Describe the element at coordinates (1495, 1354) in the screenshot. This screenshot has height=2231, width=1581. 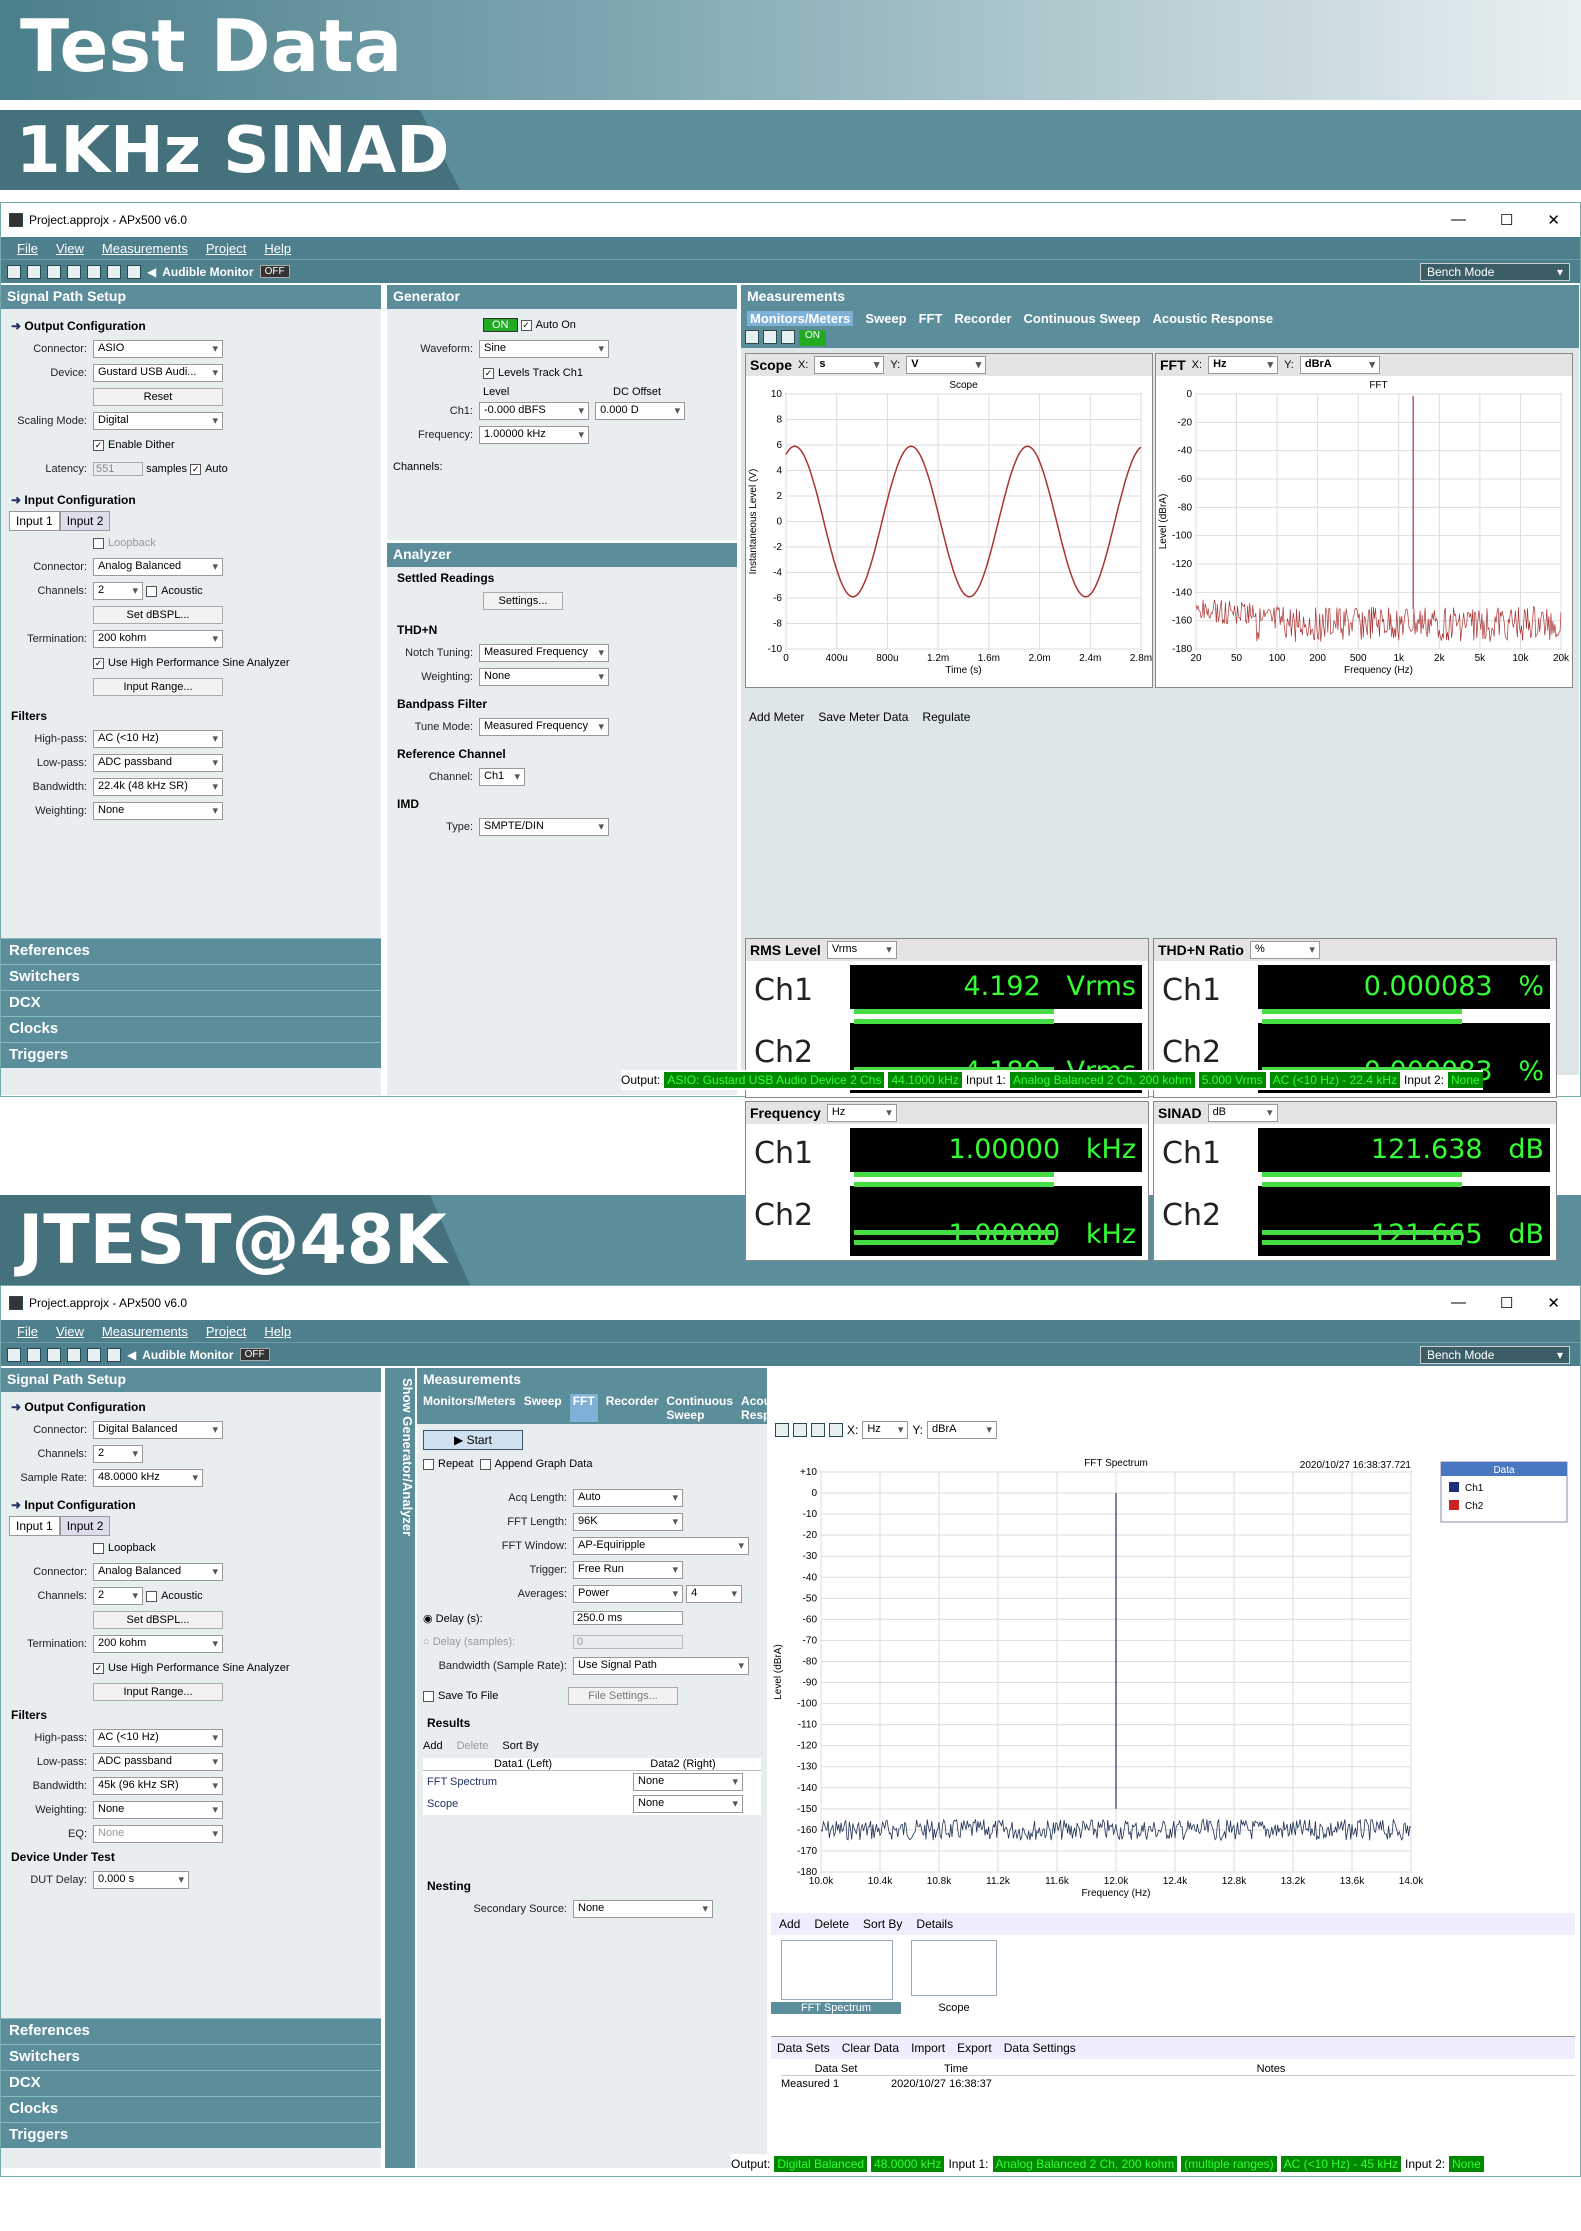
I see `bench-mode-select-2: Bench Mode ▾` at that location.